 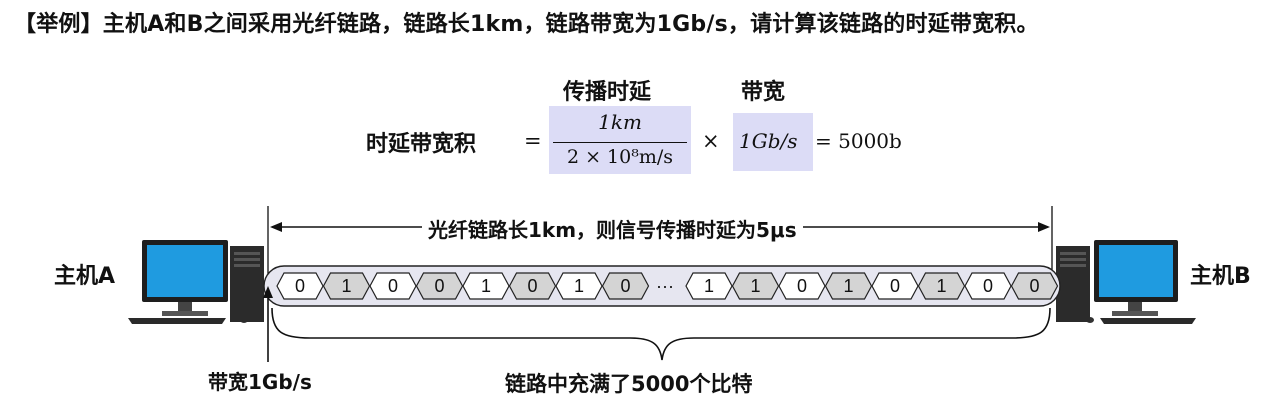 What do you see at coordinates (1126, 282) in the screenshot?
I see `host-b-computer-icon` at bounding box center [1126, 282].